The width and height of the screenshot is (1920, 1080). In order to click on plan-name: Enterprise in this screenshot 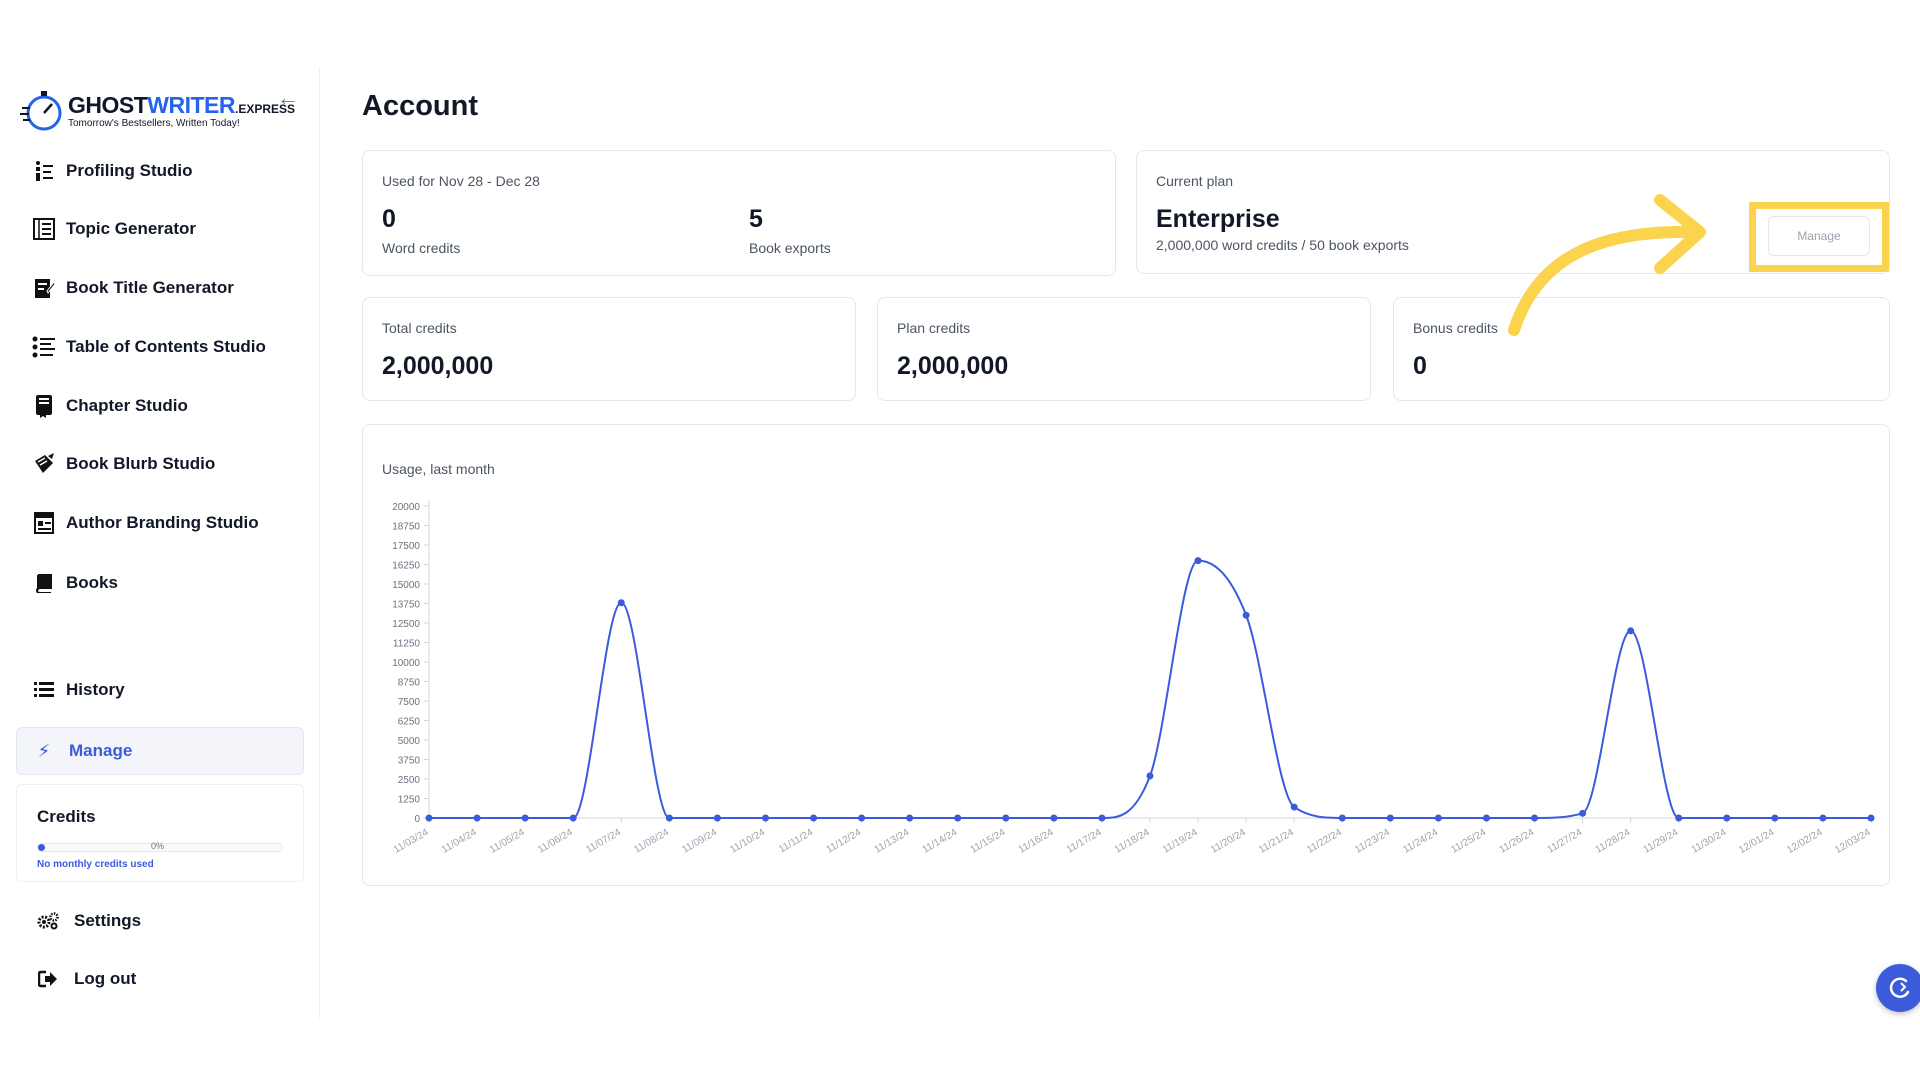, I will do `click(1218, 219)`.